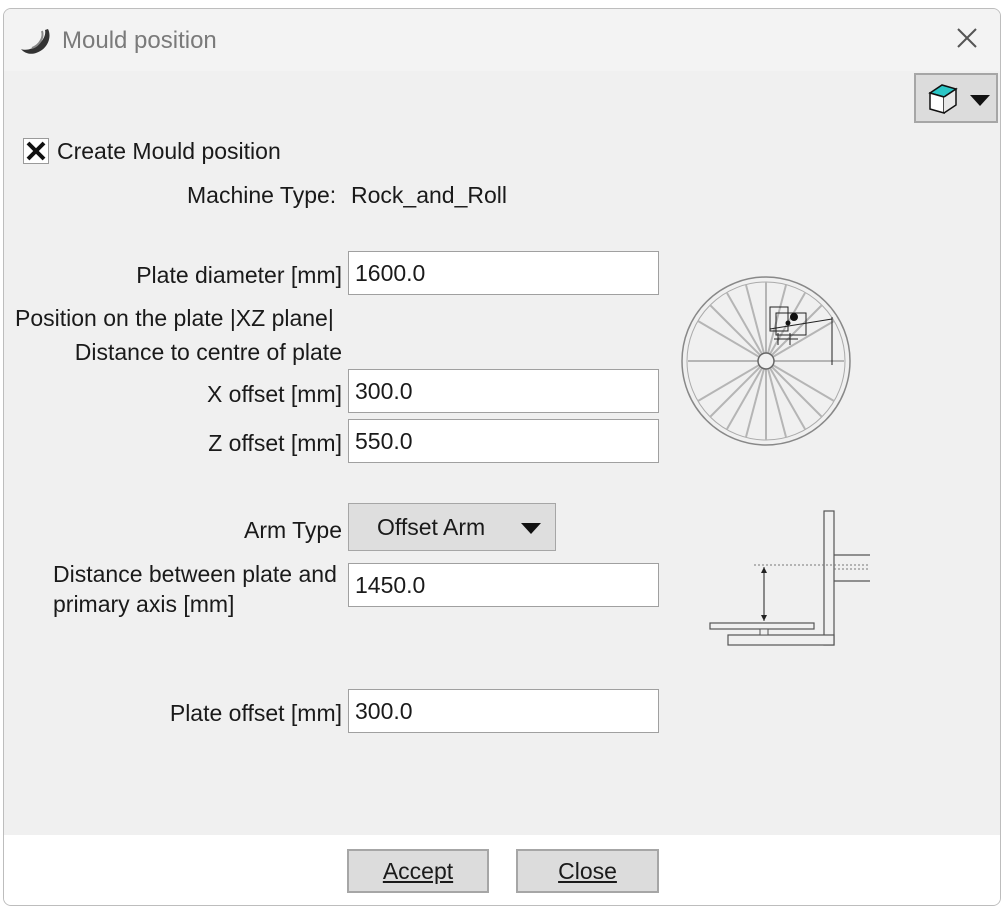 This screenshot has width=1006, height=910. What do you see at coordinates (503, 441) in the screenshot?
I see `z-offset-input: 550.0` at bounding box center [503, 441].